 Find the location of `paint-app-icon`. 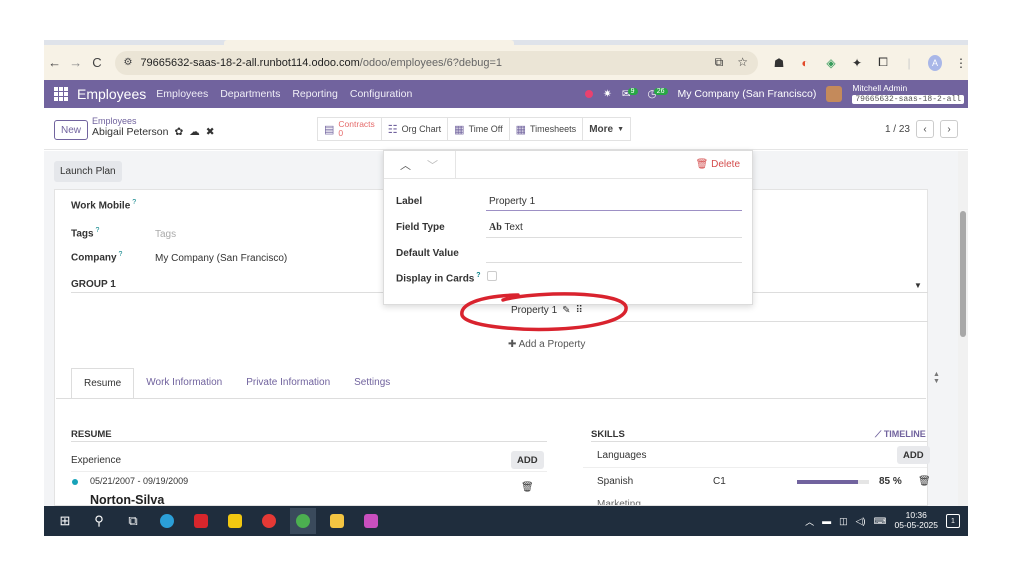

paint-app-icon is located at coordinates (371, 521).